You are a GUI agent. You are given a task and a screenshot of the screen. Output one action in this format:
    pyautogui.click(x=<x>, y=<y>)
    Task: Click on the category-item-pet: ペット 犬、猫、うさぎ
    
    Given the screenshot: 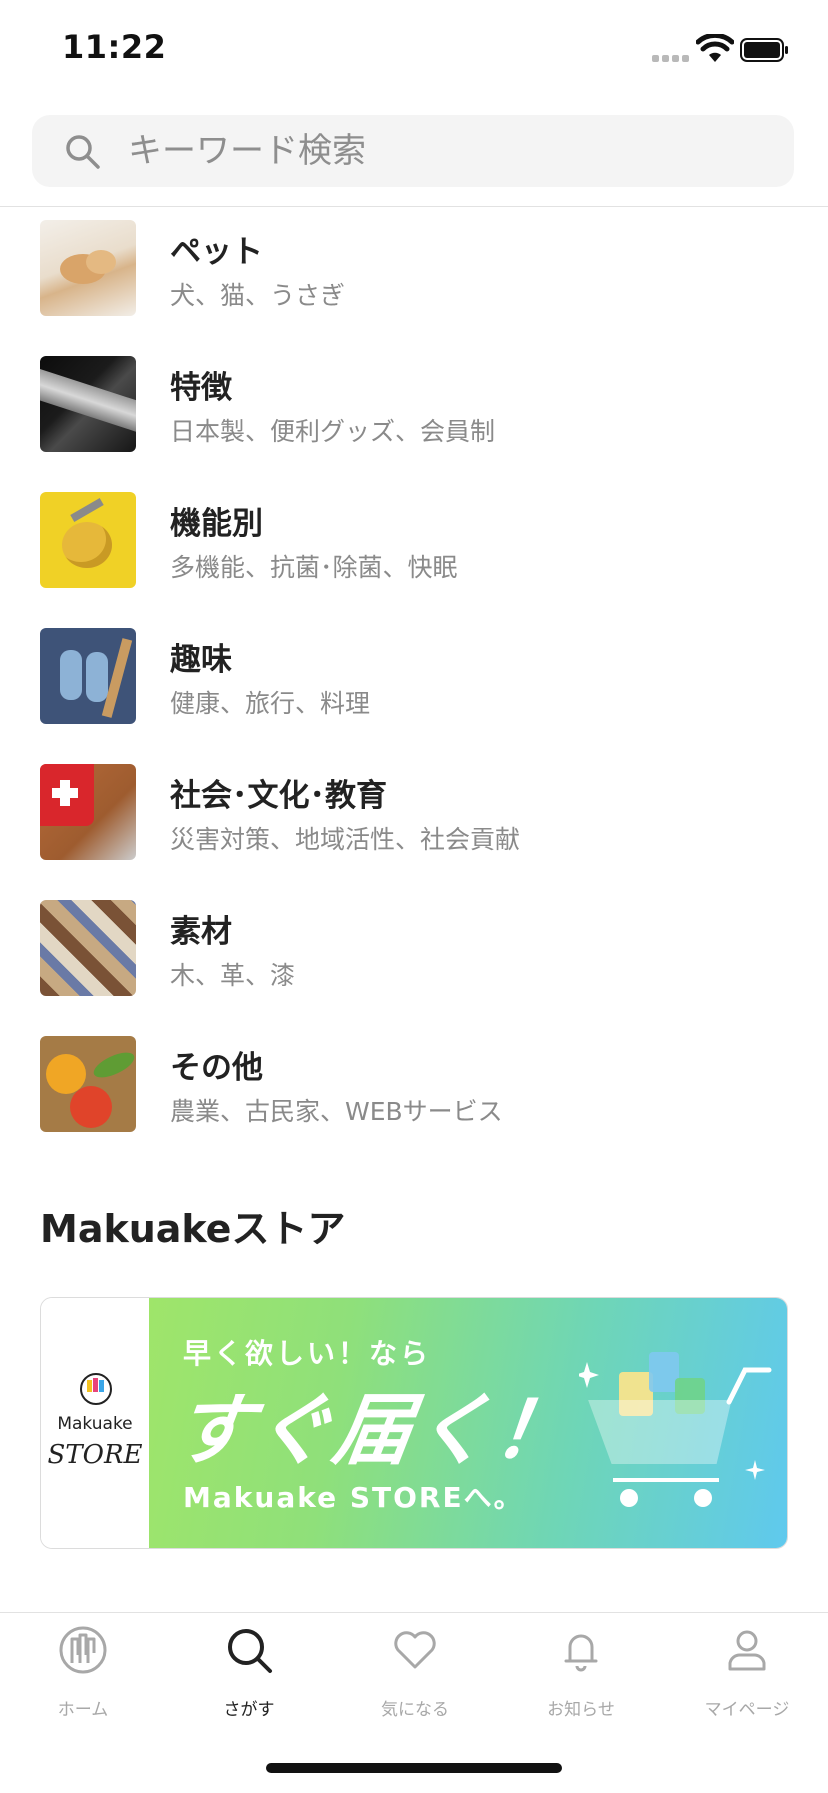 What is the action you would take?
    pyautogui.click(x=414, y=288)
    